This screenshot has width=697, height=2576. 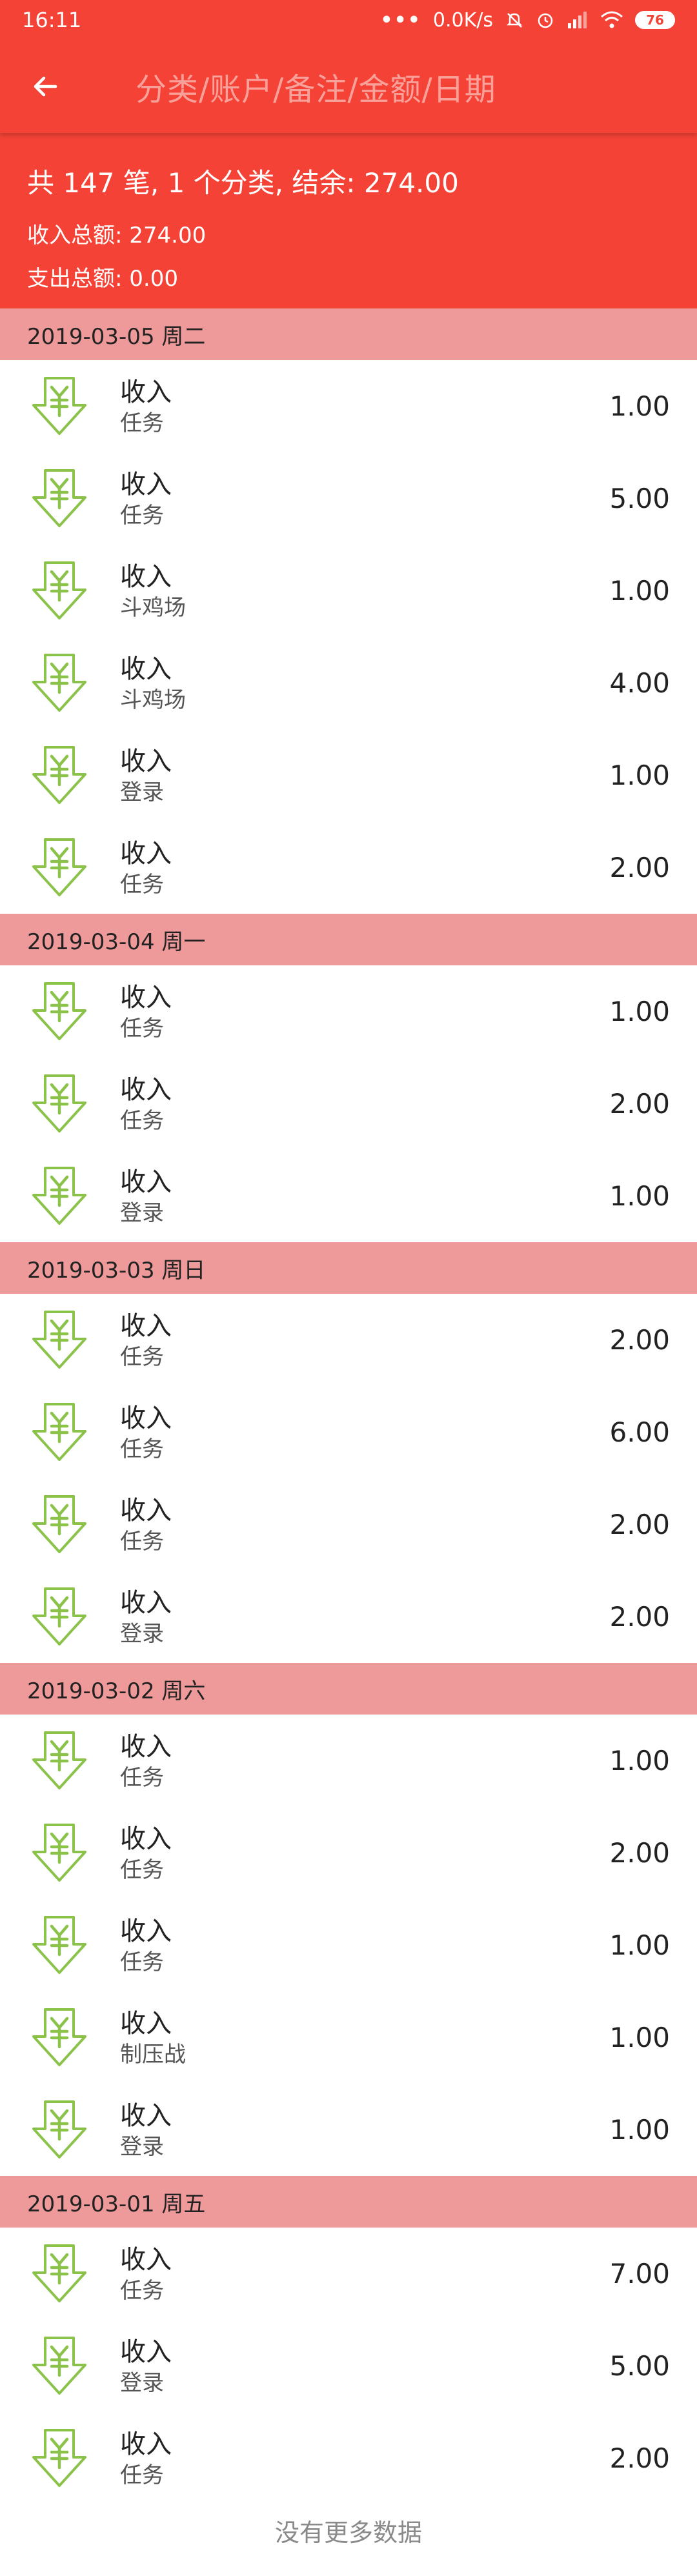 What do you see at coordinates (348, 1432) in the screenshot?
I see `list-item: 收入任务 6.00` at bounding box center [348, 1432].